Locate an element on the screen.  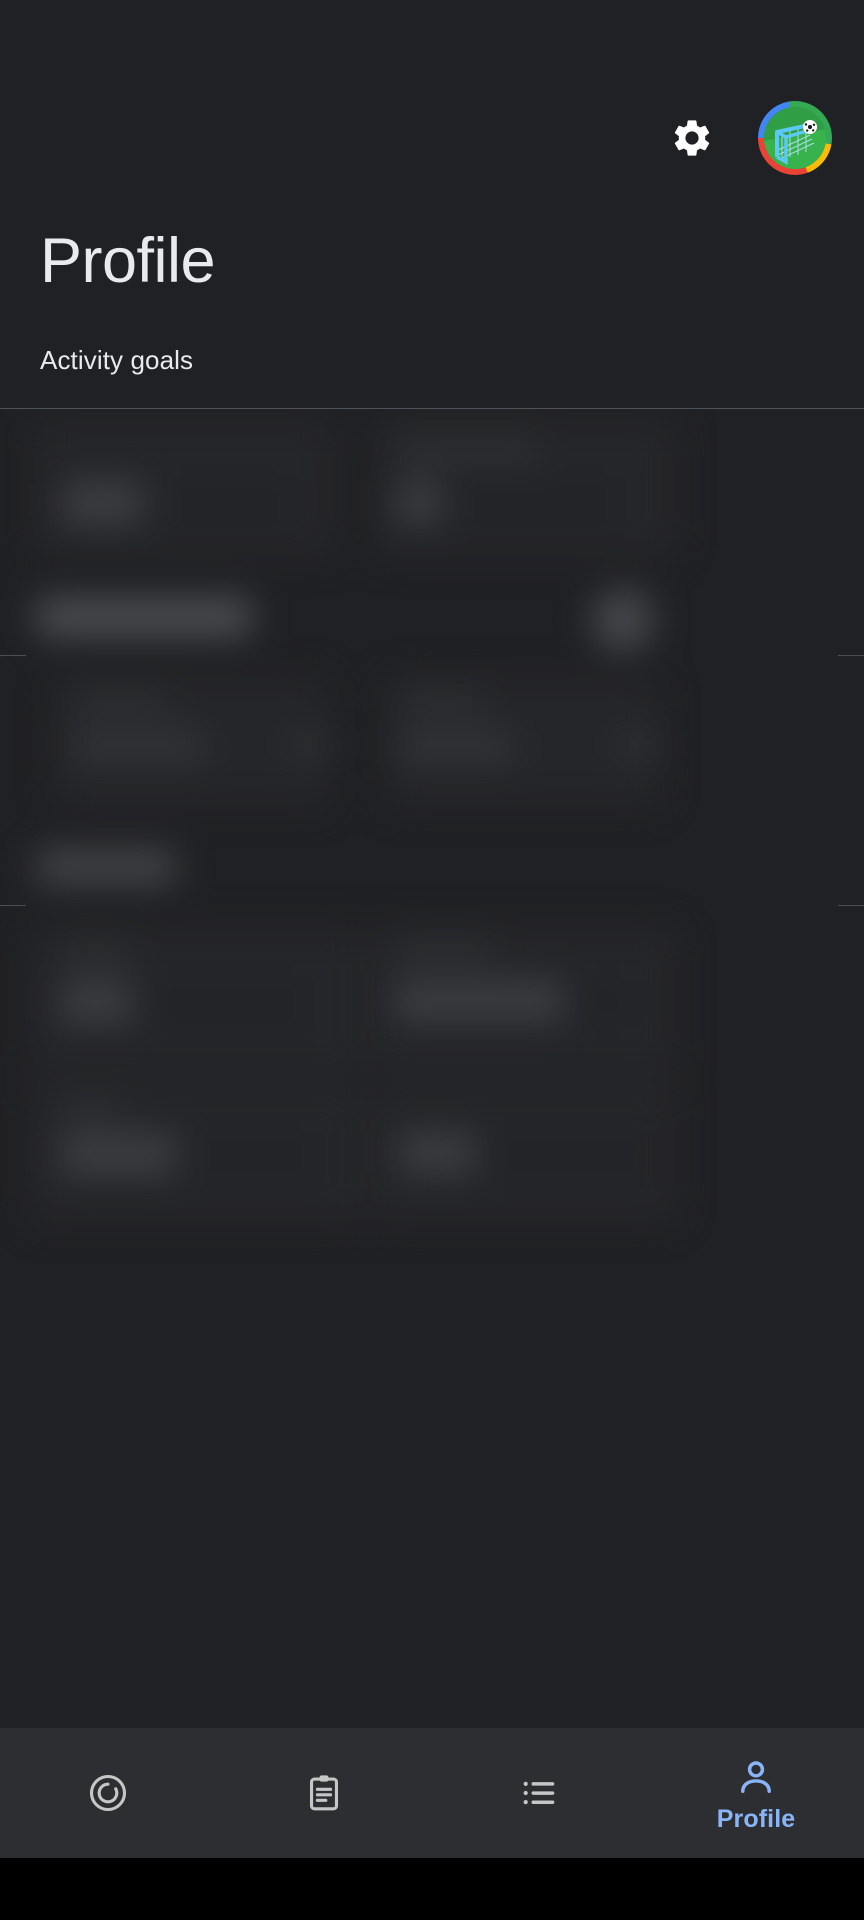
bottom-navigation: Profile is located at coordinates (432, 1793).